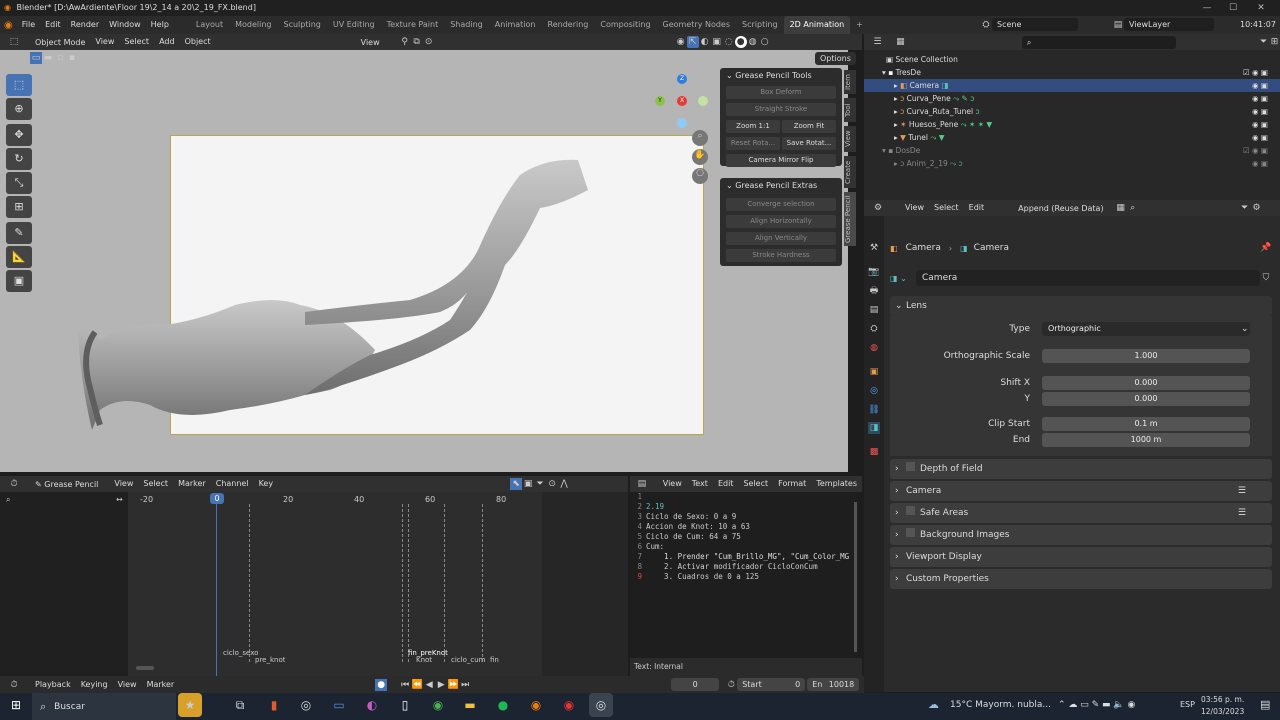 The image size is (1280, 720). Describe the element at coordinates (933, 704) in the screenshot. I see `weather-icon: ☁` at that location.